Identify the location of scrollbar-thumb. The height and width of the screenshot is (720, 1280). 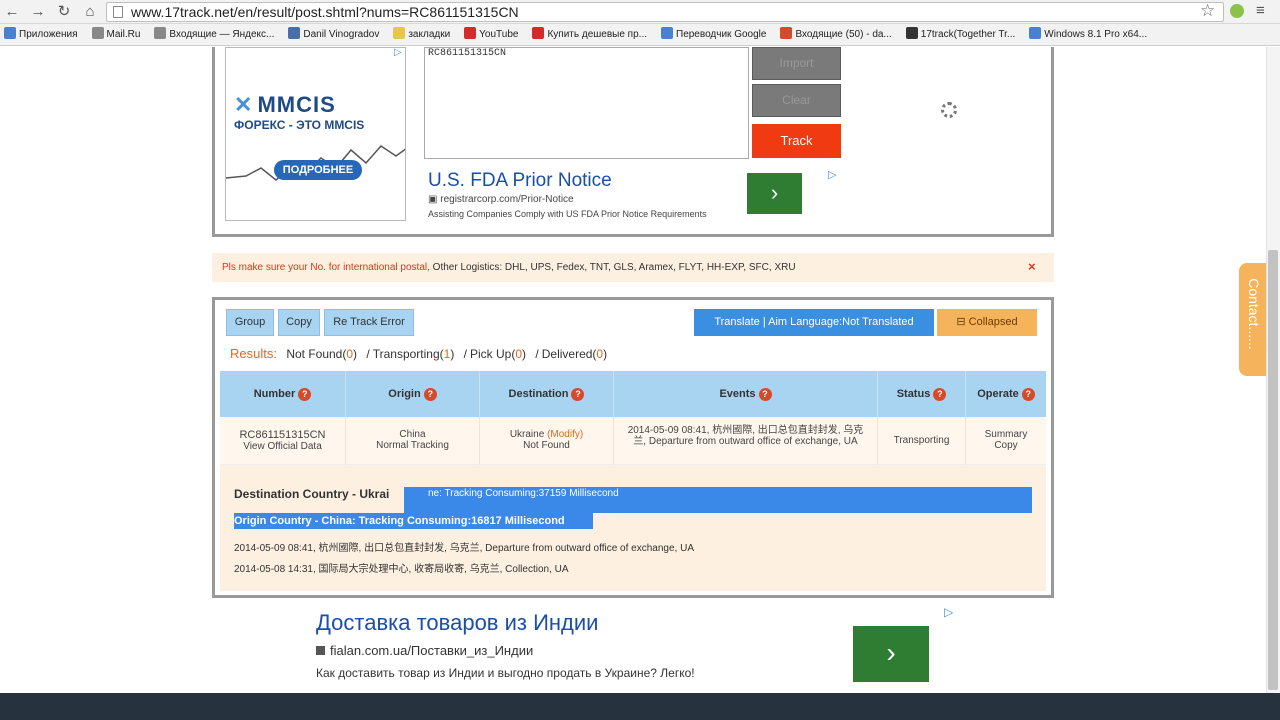
(1273, 470).